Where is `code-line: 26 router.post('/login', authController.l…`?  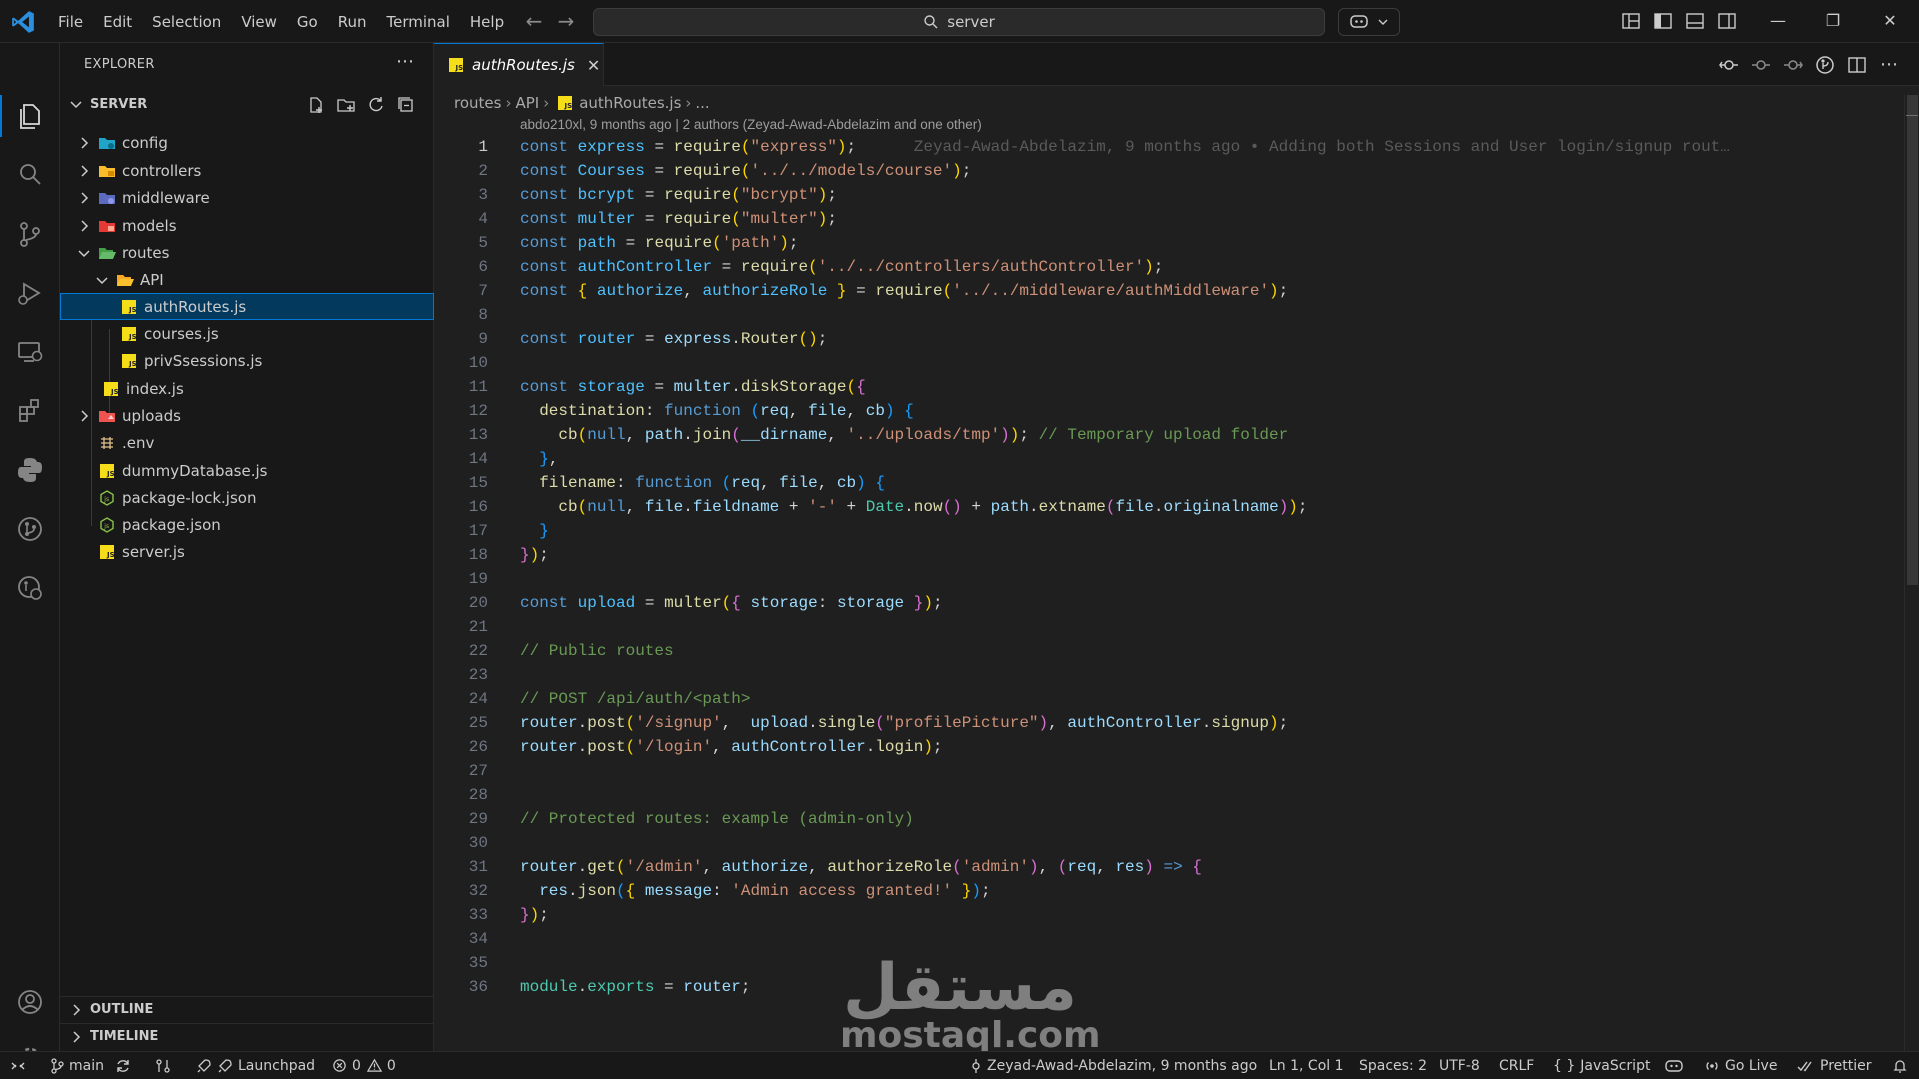 code-line: 26 router.post('/login', authController.l… is located at coordinates (1169, 747).